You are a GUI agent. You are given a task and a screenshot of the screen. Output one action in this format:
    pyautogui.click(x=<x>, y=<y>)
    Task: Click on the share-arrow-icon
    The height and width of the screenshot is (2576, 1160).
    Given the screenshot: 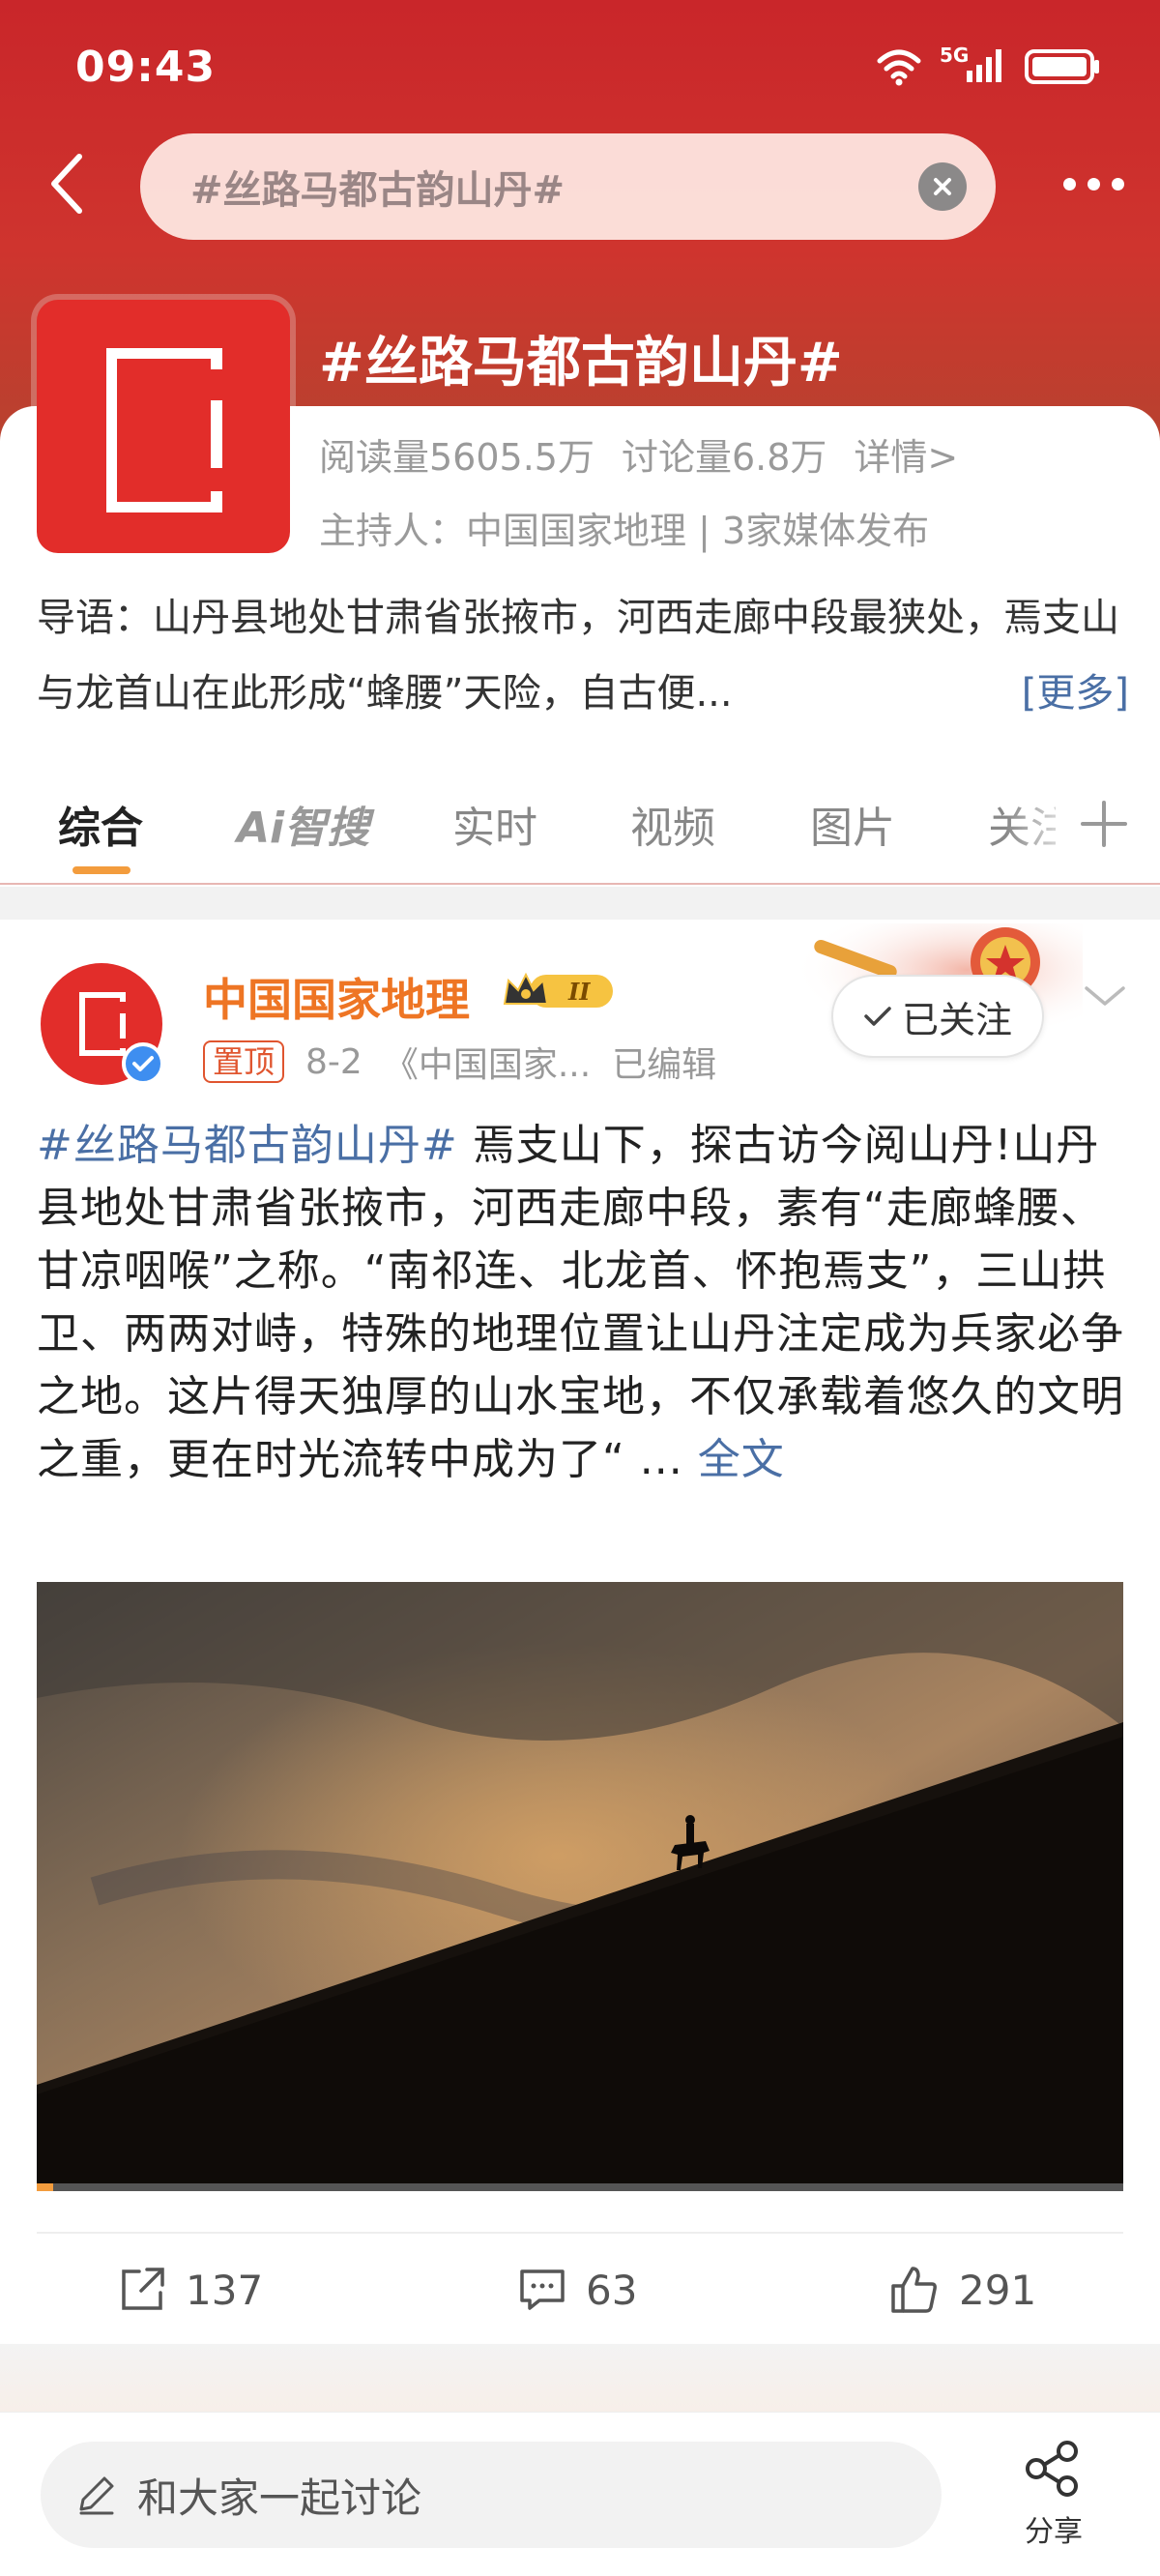 What is the action you would take?
    pyautogui.click(x=143, y=2289)
    